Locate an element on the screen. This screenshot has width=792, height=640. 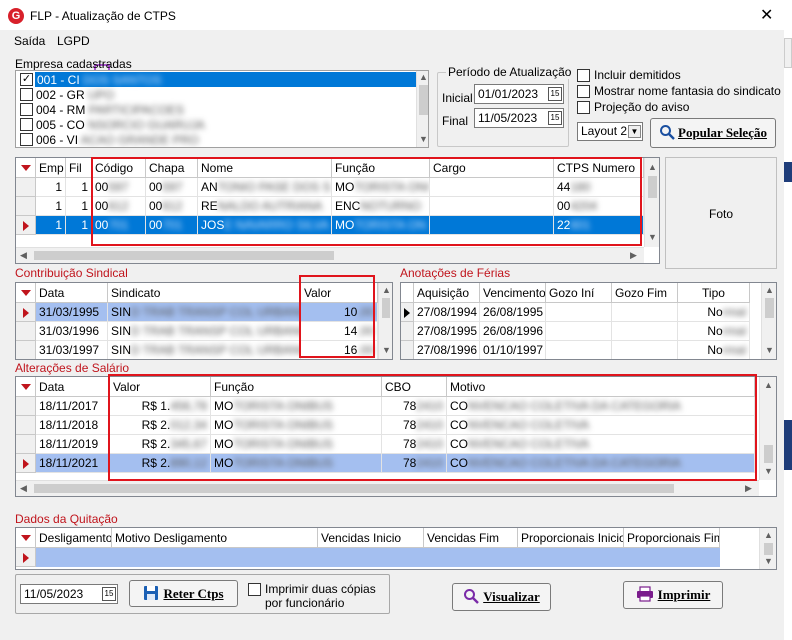
col-funcao: Função is located at coordinates (296, 387).